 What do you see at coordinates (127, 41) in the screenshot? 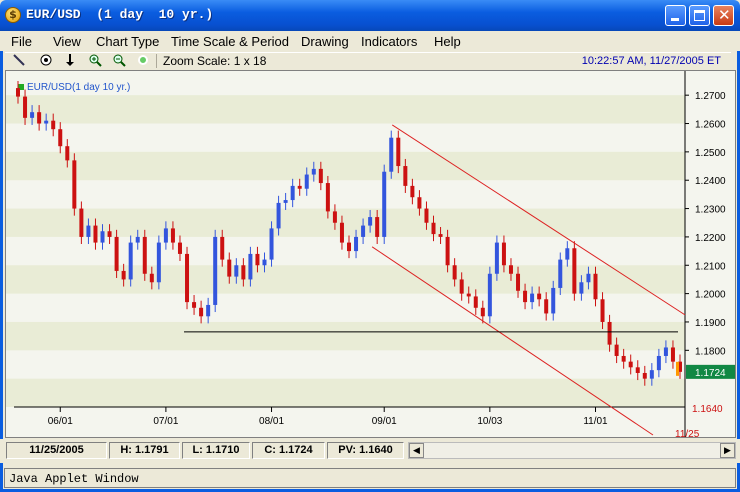
I see `menu-chart-type: Chart Type` at bounding box center [127, 41].